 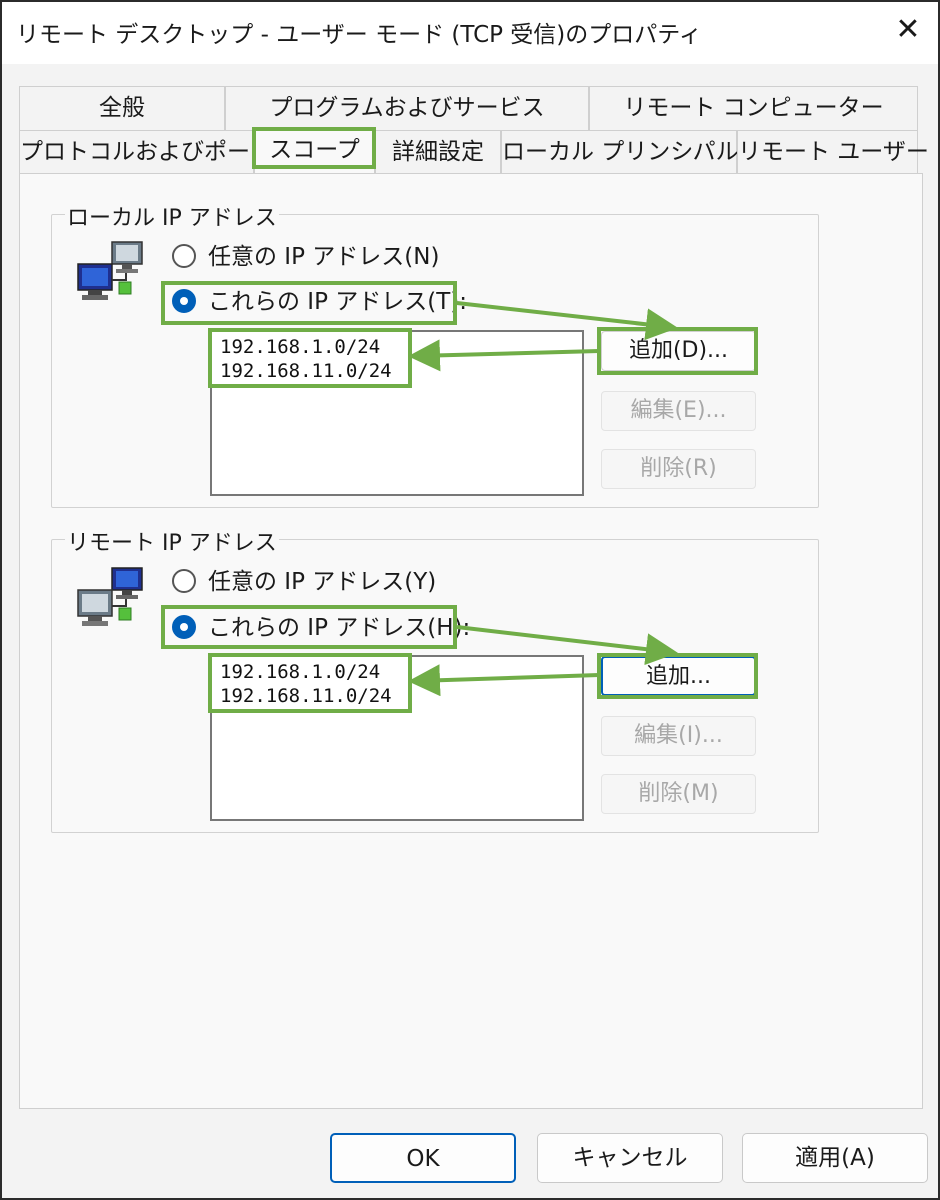 I want to click on arrow-remote-add-to-list, so click(x=504, y=680).